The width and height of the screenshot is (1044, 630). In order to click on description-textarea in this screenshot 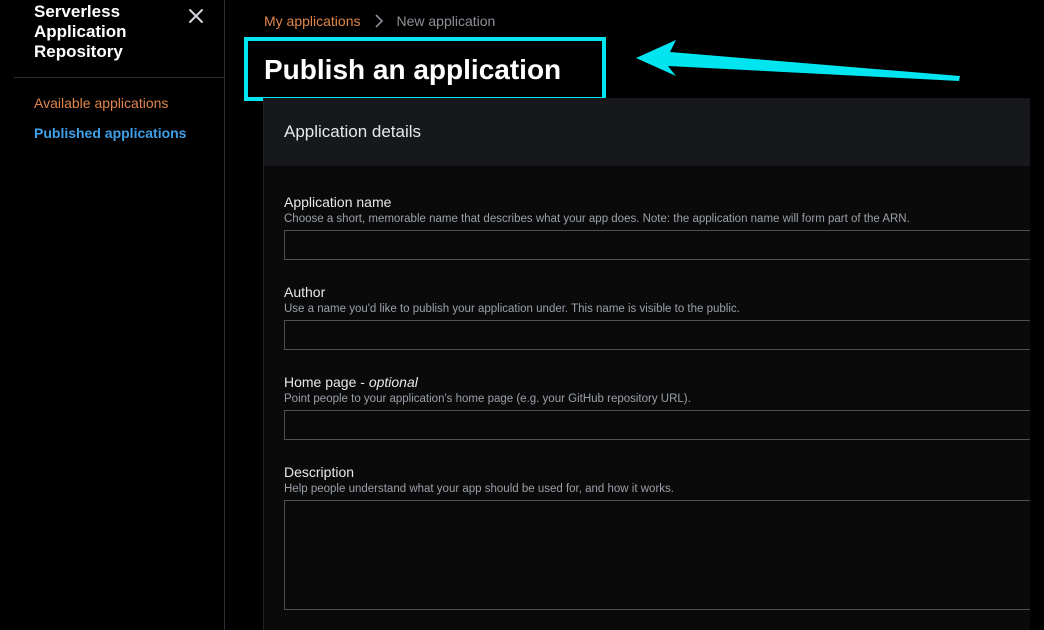, I will do `click(657, 555)`.